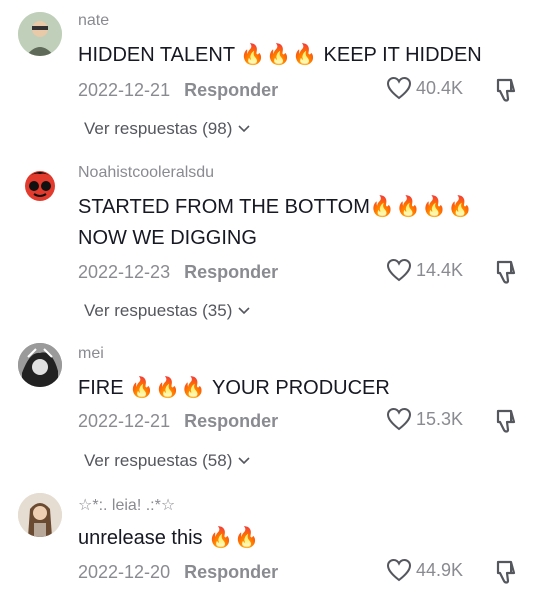  I want to click on comment-text: unrelease this 🔥🔥, so click(169, 538).